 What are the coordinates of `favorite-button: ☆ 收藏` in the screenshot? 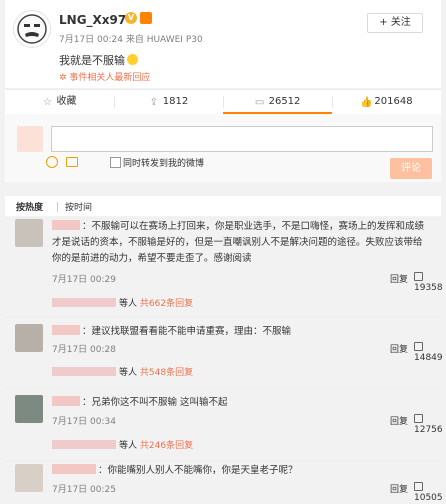 It's located at (59, 102).